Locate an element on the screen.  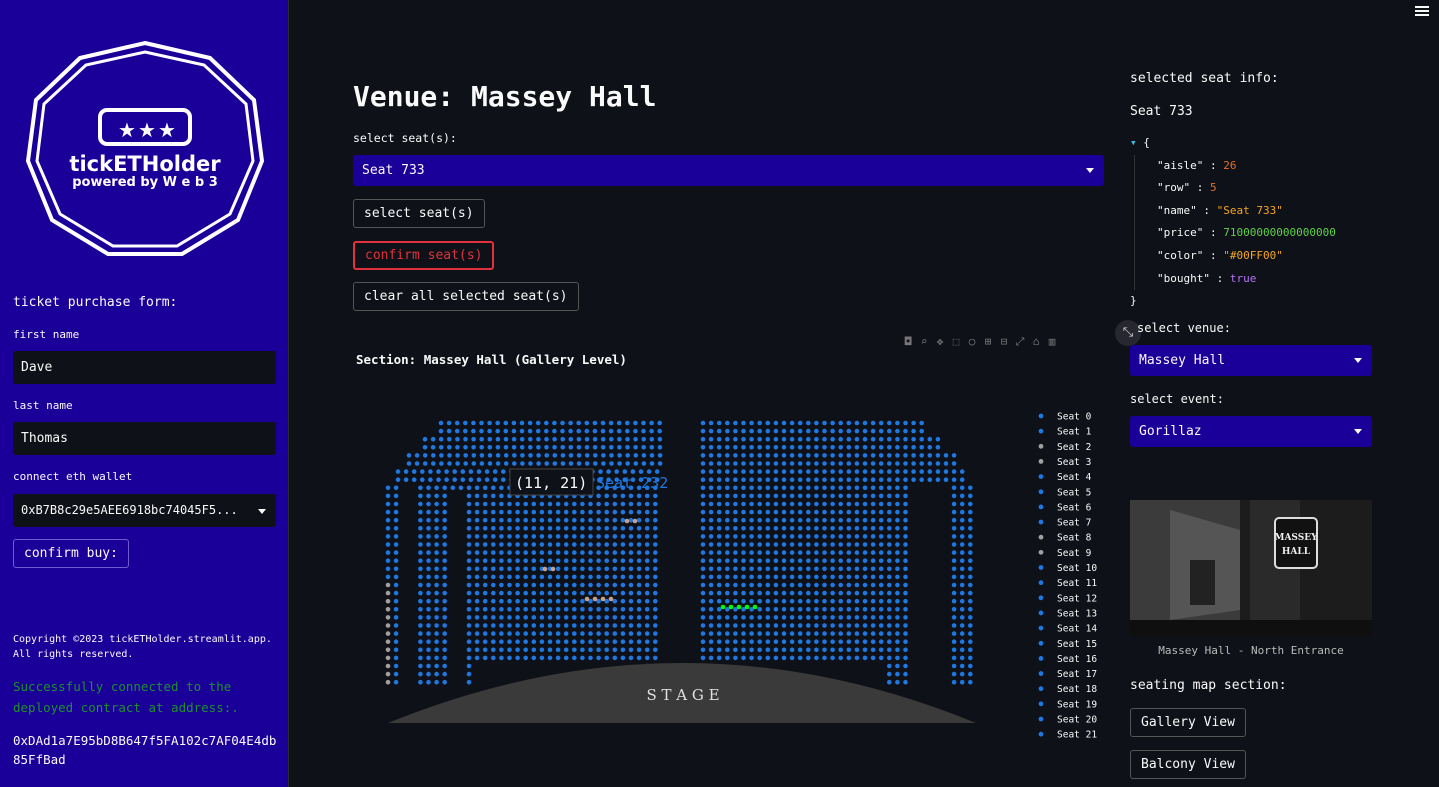
seat-multiselect: Seat 733 is located at coordinates (728, 170).